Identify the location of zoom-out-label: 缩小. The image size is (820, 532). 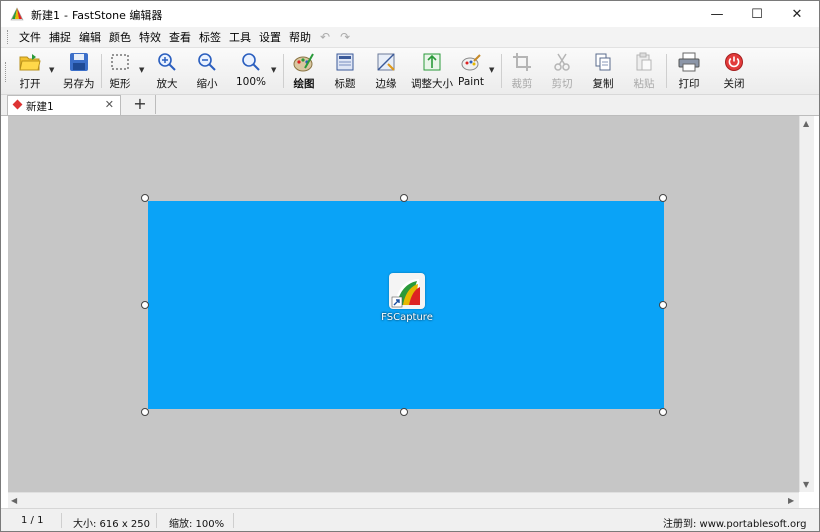
(207, 84).